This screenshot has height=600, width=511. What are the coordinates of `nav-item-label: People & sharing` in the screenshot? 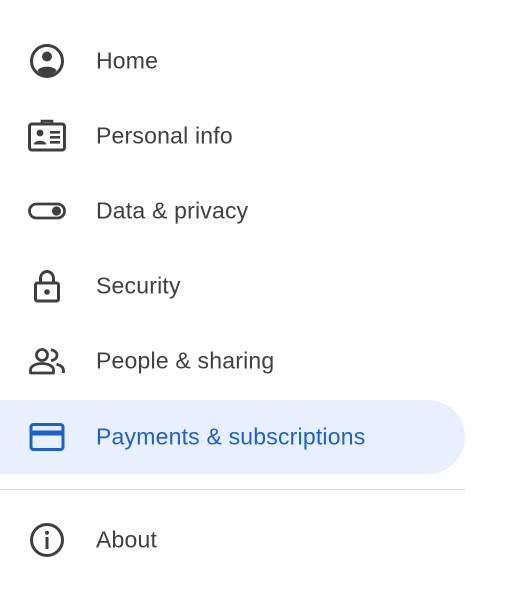 It's located at (185, 360).